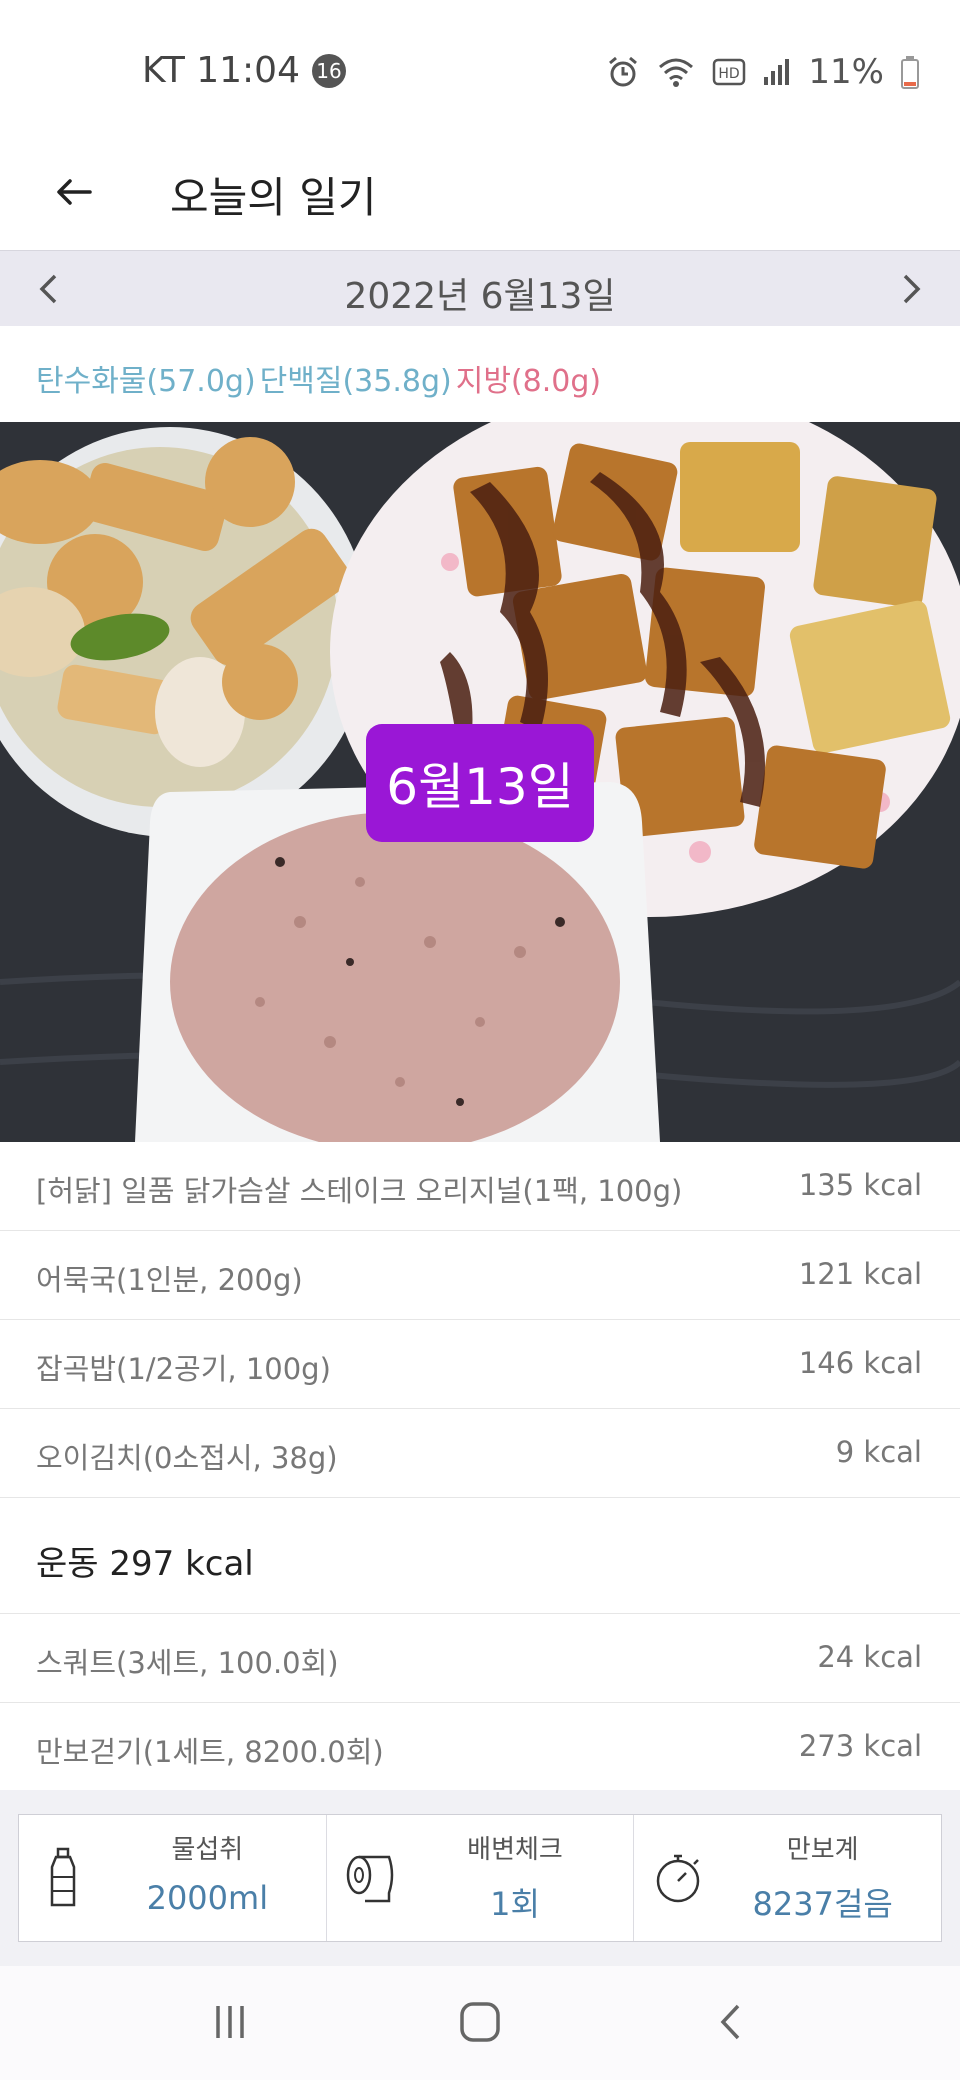 The height and width of the screenshot is (2080, 960). I want to click on home-button, so click(480, 2022).